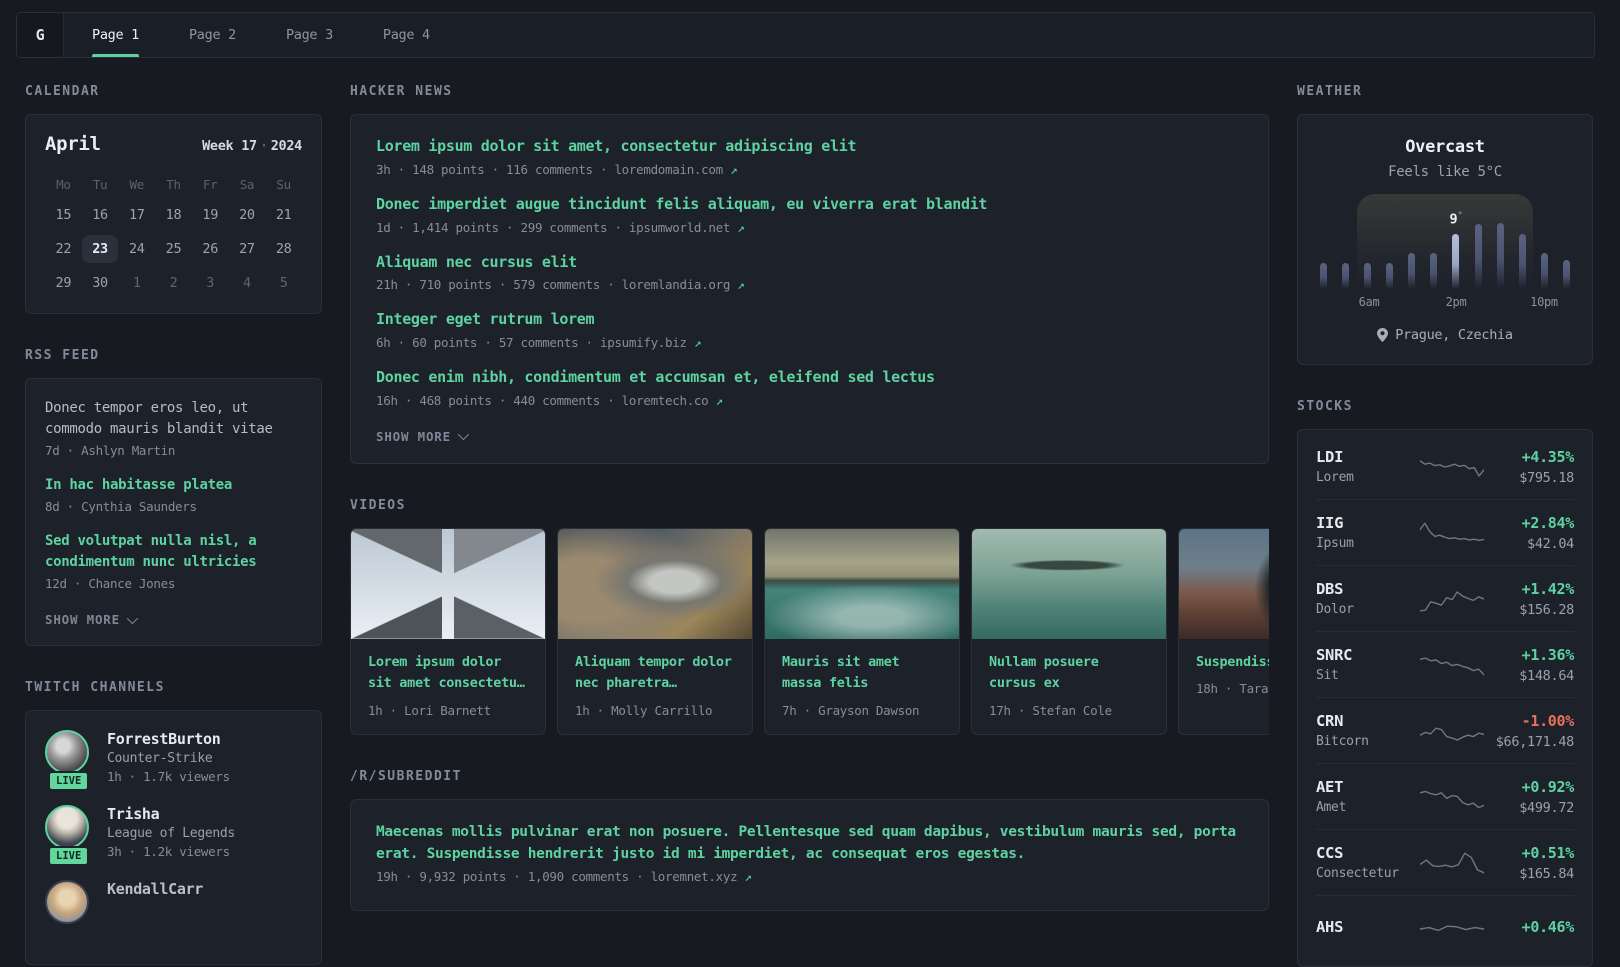 This screenshot has height=967, width=1620. Describe the element at coordinates (309, 35) in the screenshot. I see `tab-page-3: Page 3` at that location.